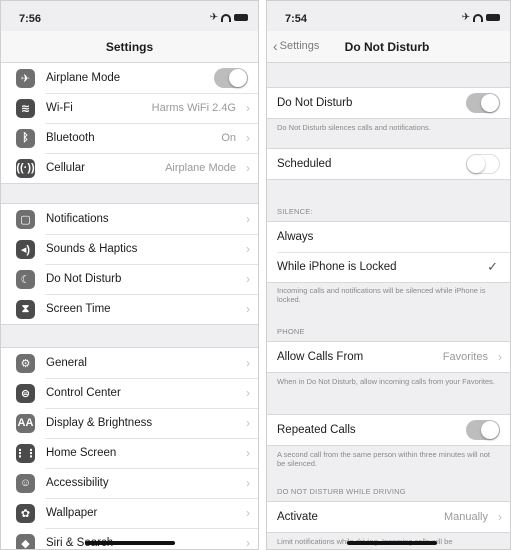 The height and width of the screenshot is (550, 511). What do you see at coordinates (492, 266) in the screenshot?
I see `checkmark-icon: ✓` at bounding box center [492, 266].